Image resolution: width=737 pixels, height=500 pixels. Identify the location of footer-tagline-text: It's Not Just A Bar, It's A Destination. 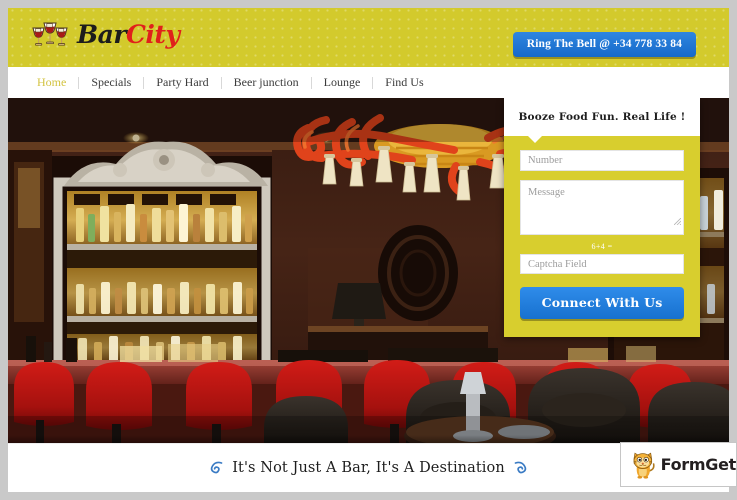
(368, 467).